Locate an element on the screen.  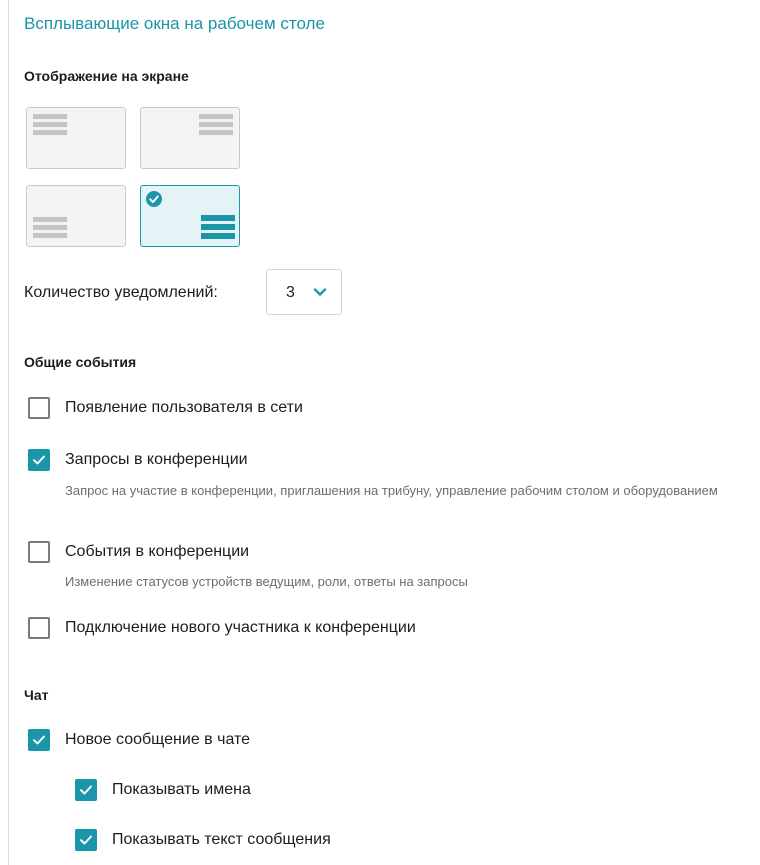
checkbox-show-message-text is located at coordinates (86, 840).